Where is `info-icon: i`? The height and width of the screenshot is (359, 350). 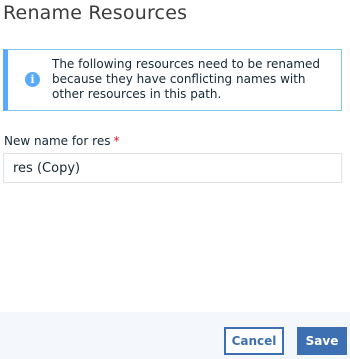
info-icon: i is located at coordinates (32, 79).